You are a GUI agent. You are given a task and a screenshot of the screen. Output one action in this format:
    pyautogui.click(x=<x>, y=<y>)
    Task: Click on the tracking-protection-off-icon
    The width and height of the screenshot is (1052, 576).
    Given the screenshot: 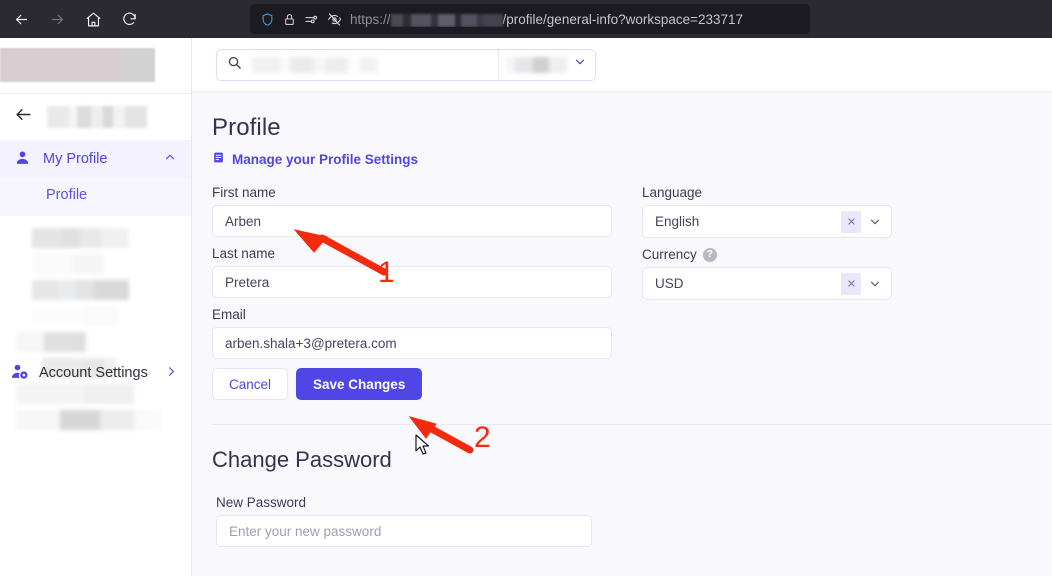 What is the action you would take?
    pyautogui.click(x=334, y=19)
    